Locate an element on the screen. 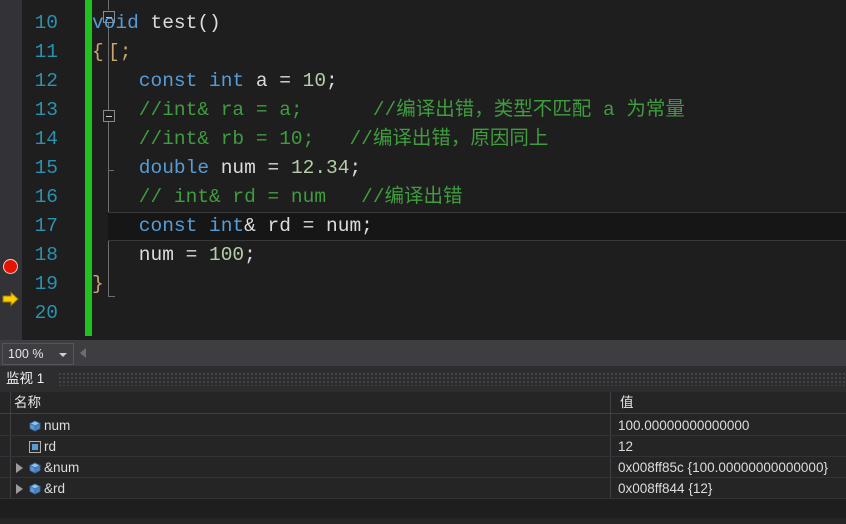  code-line: 15 double num = 12.34; is located at coordinates (423, 168).